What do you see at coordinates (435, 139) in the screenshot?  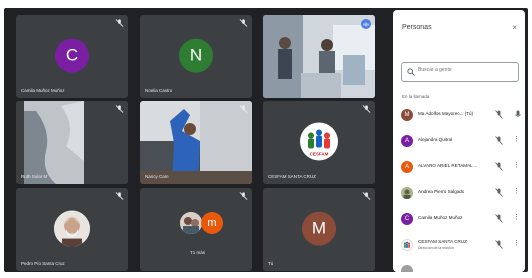 I see `participant-name: Alejandra Quitral` at bounding box center [435, 139].